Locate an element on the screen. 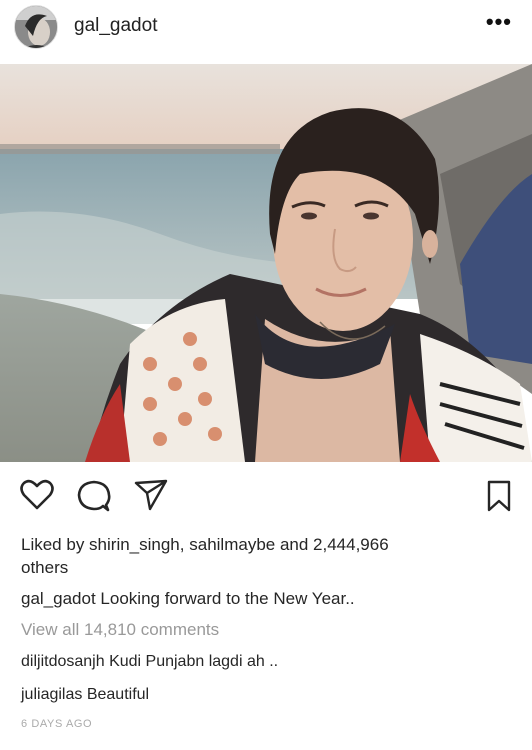 The width and height of the screenshot is (532, 750). comment-text: Beautiful is located at coordinates (118, 694).